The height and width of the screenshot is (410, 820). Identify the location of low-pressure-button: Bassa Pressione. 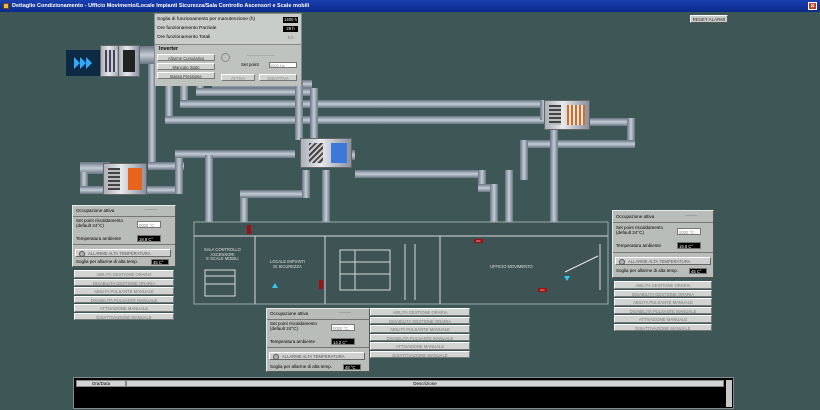
(186, 75).